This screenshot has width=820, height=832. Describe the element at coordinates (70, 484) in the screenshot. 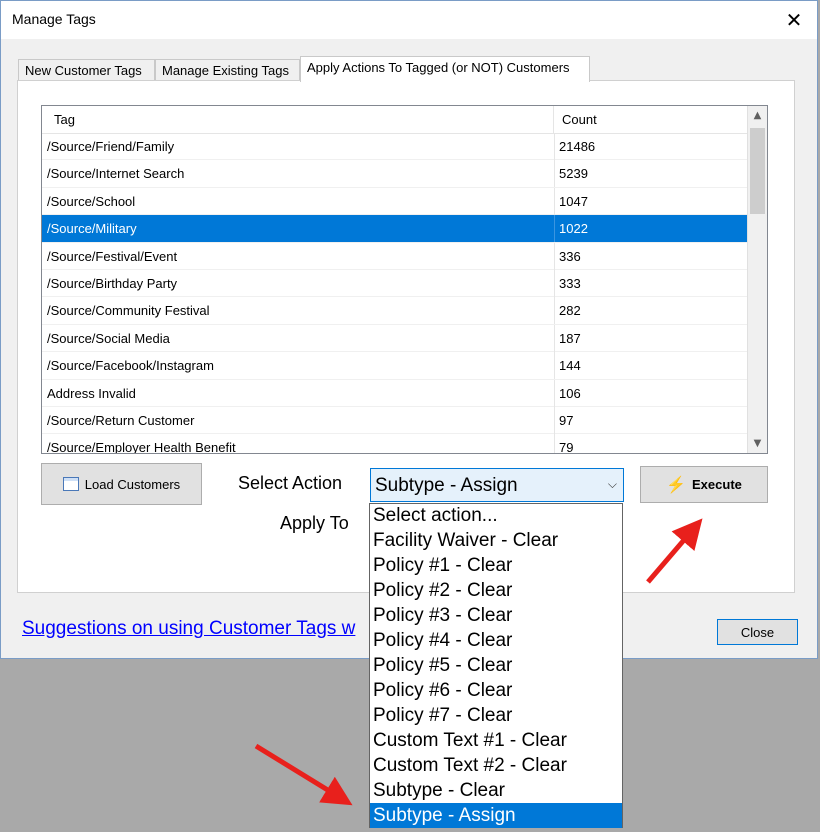

I see `table-icon` at that location.